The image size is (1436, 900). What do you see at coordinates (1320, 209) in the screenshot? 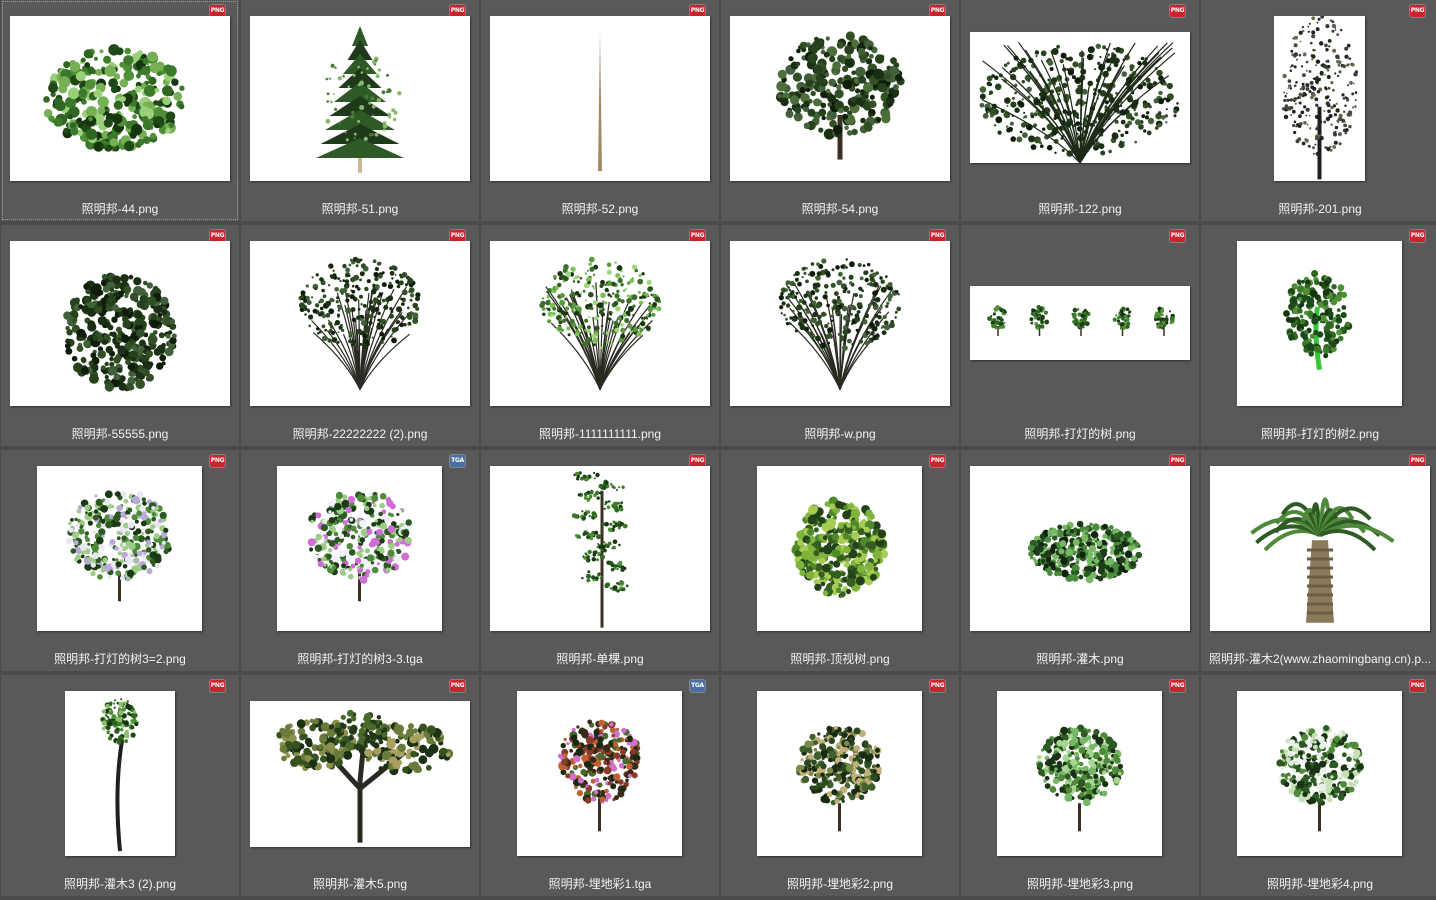
I see `file-name-label: 照明邦-201.png` at bounding box center [1320, 209].